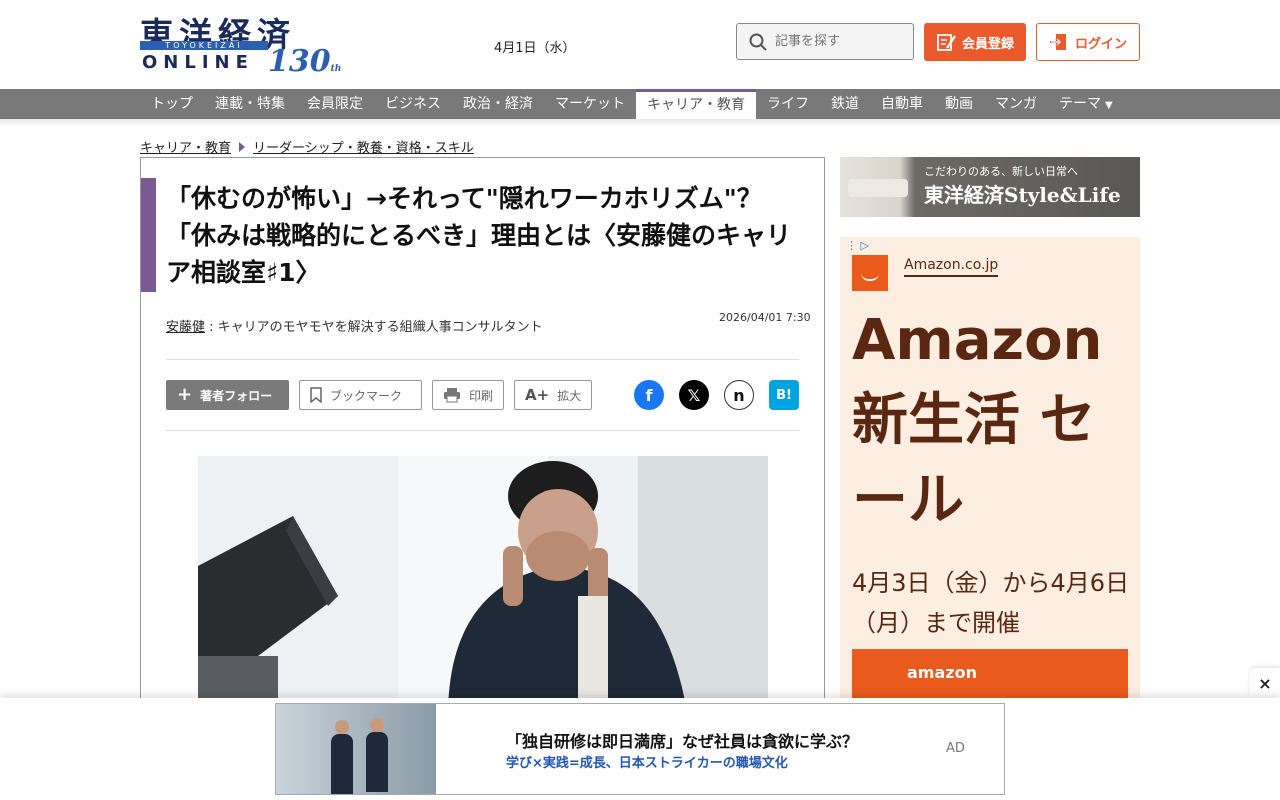 Image resolution: width=1280 pixels, height=800 pixels. What do you see at coordinates (951, 267) in the screenshot?
I see `amazon-name: Amazon.co.jp` at bounding box center [951, 267].